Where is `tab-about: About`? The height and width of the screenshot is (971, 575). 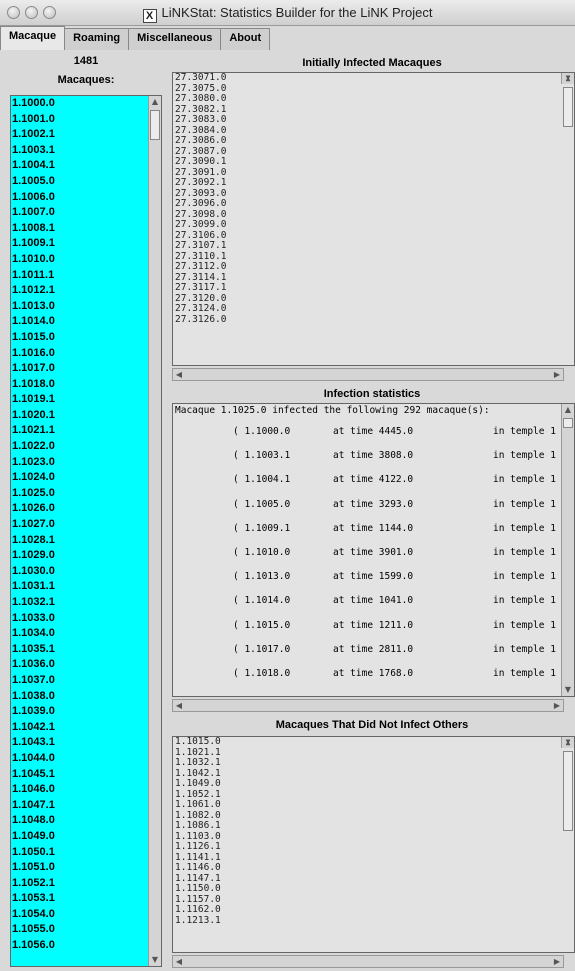
tab-about: About is located at coordinates (245, 39).